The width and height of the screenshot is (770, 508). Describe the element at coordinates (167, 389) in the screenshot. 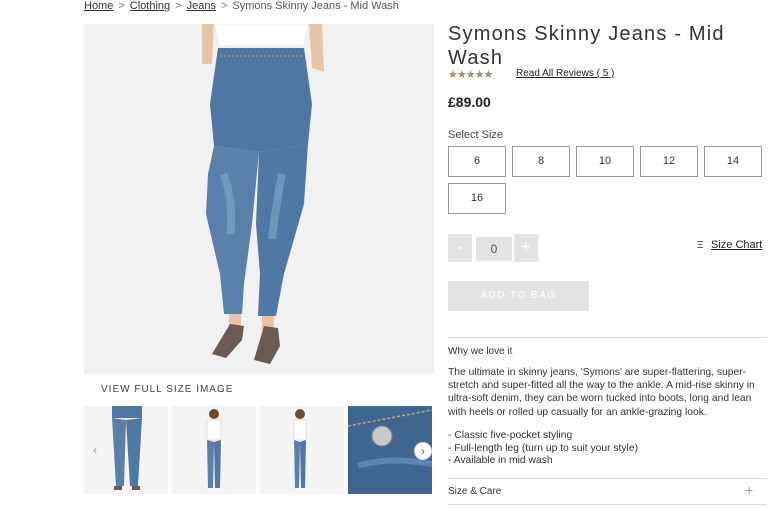

I see `view-full-size-link: VIEW FULL SIZE IMAGE` at that location.